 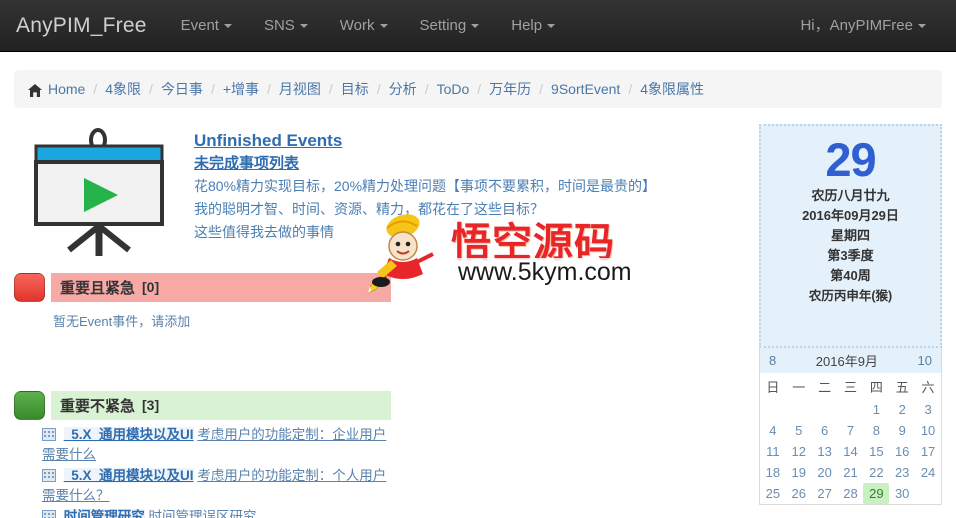 I want to click on calendar-day-cell: 25, so click(x=773, y=493).